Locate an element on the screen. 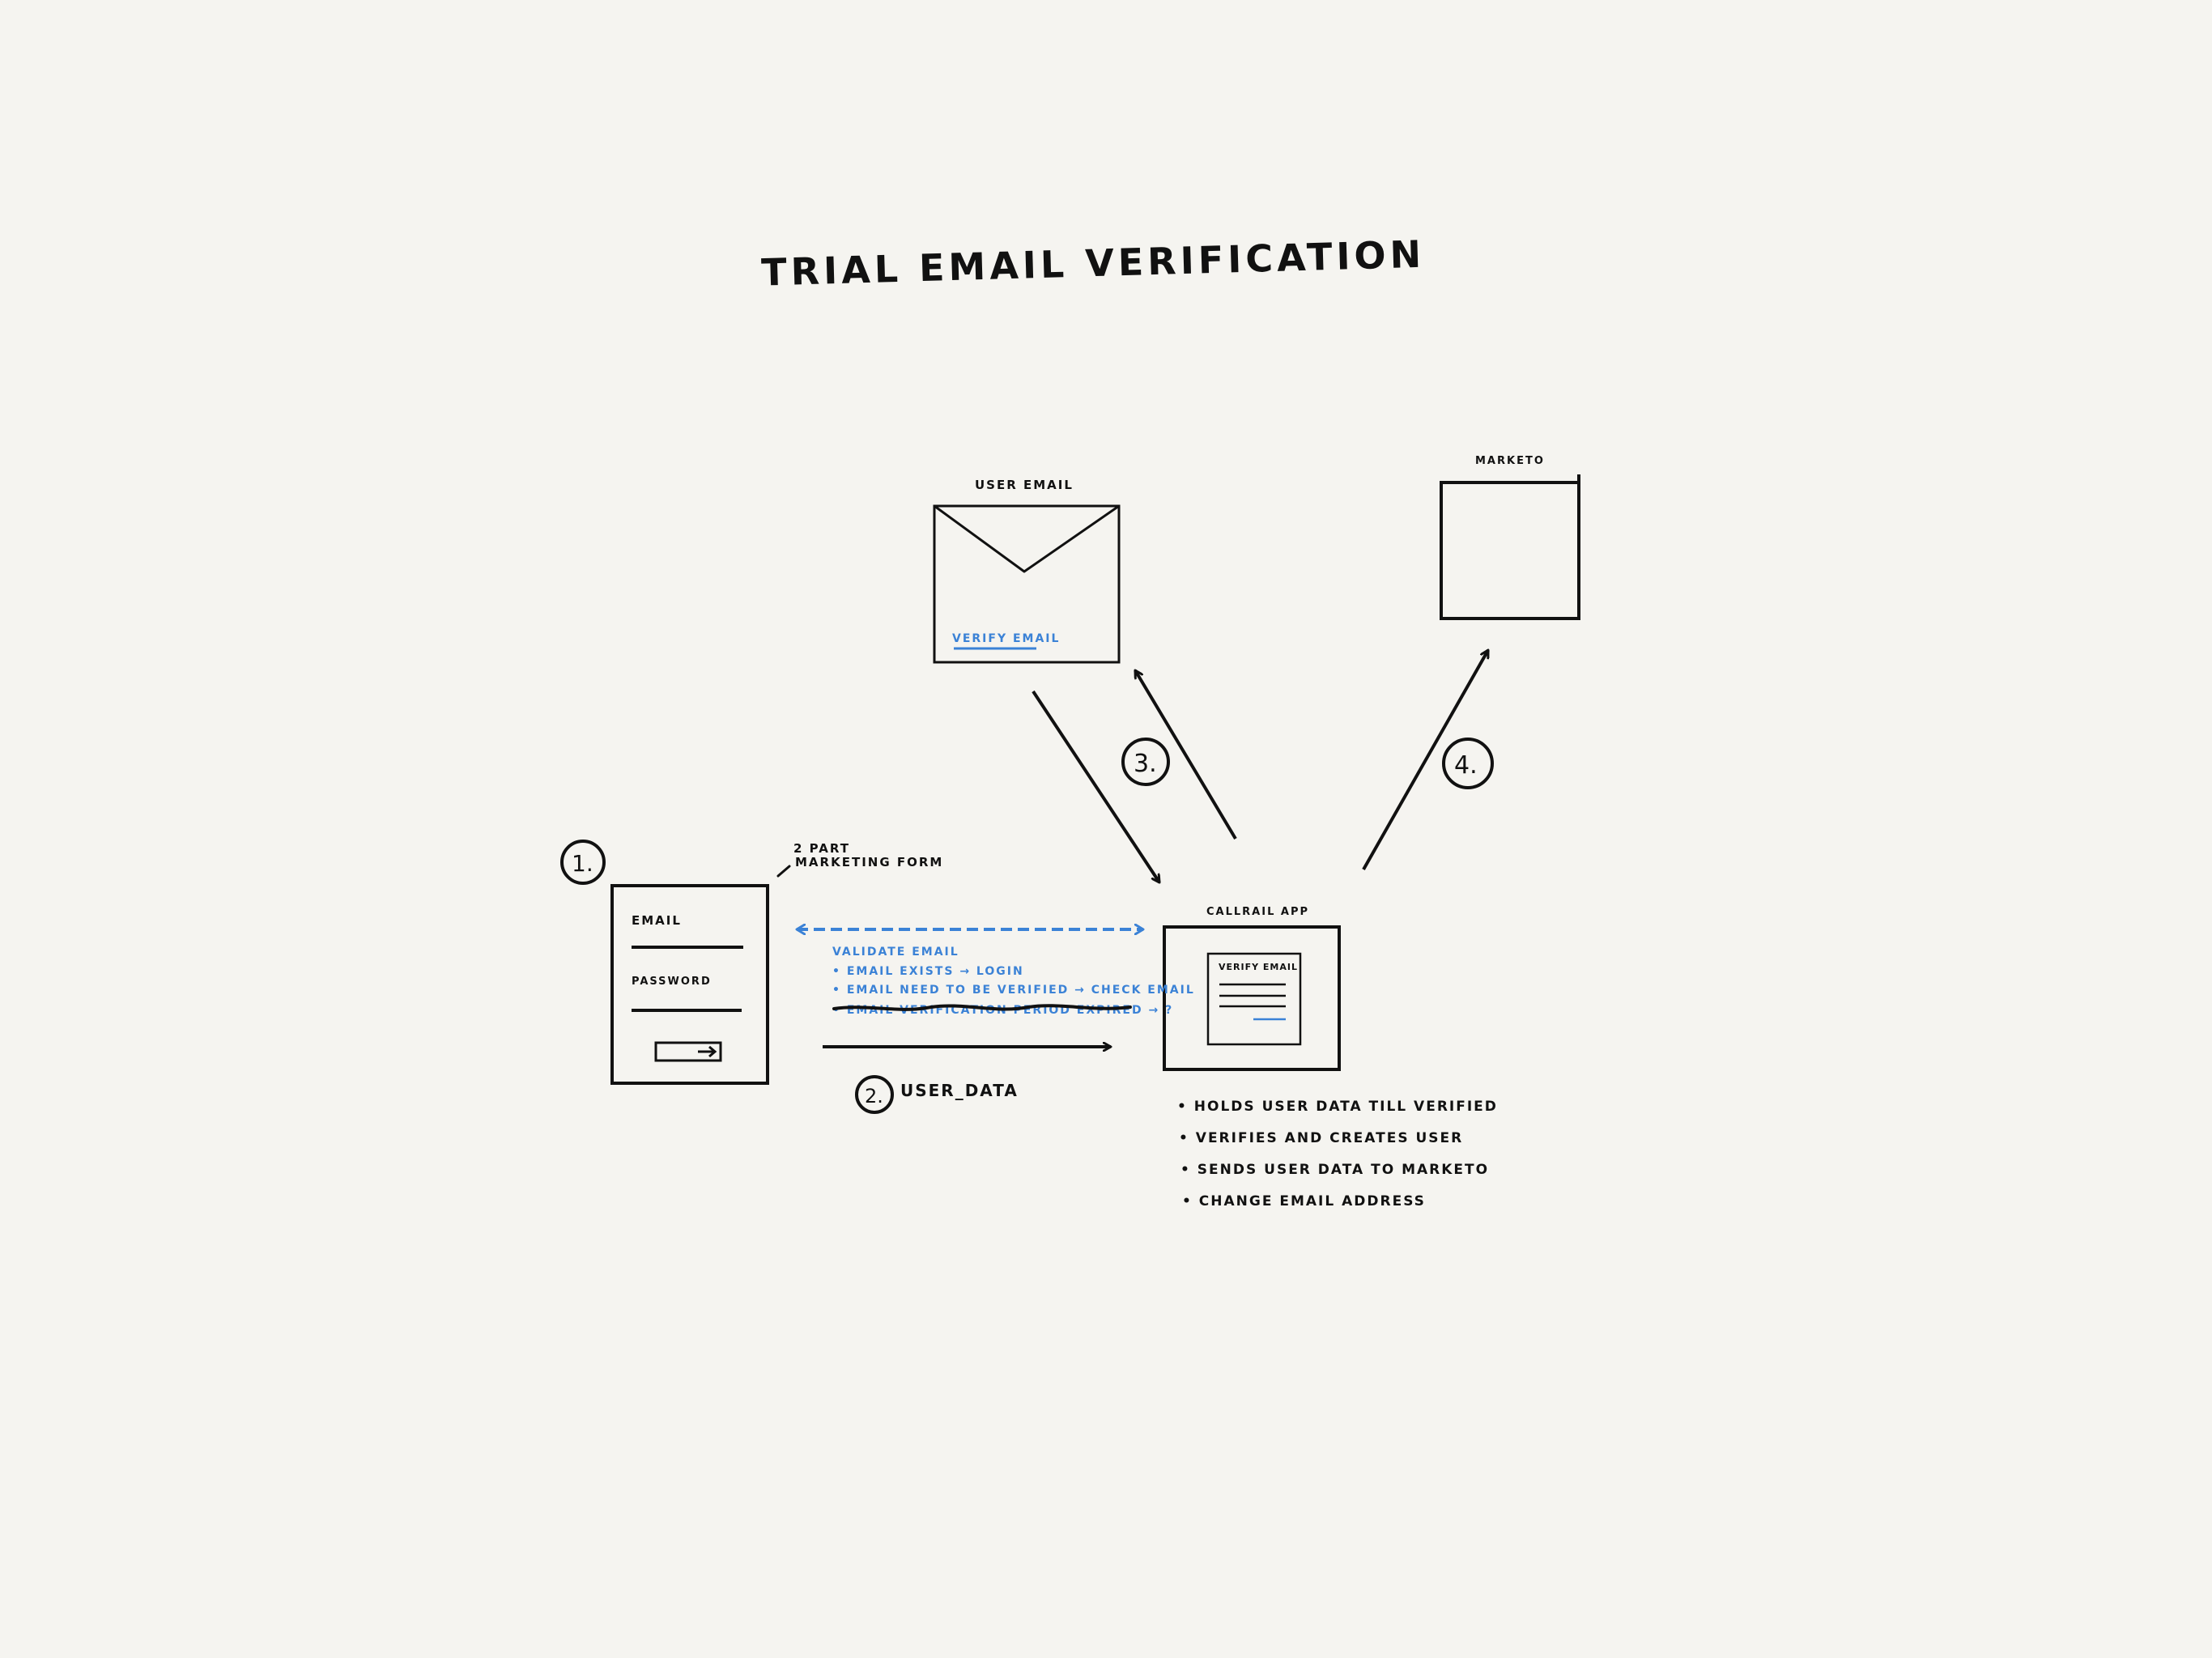  callrail-app-screen-title: VERIFY EMAIL is located at coordinates (1259, 967).